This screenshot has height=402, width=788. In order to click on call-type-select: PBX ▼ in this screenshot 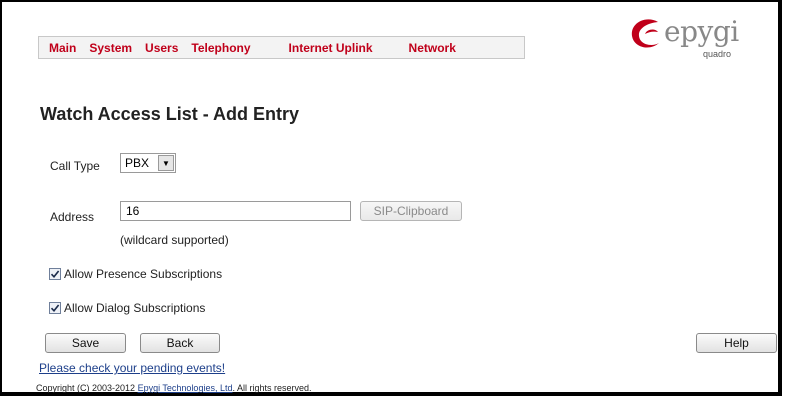, I will do `click(148, 163)`.